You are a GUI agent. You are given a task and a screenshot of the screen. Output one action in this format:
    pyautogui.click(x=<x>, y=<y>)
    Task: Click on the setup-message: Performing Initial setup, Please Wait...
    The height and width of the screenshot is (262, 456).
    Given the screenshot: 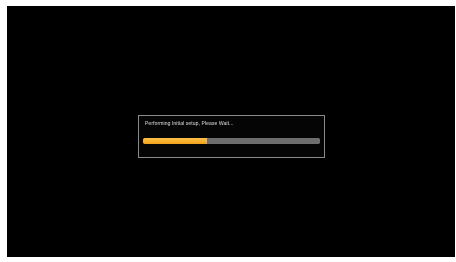 What is the action you would take?
    pyautogui.click(x=189, y=124)
    